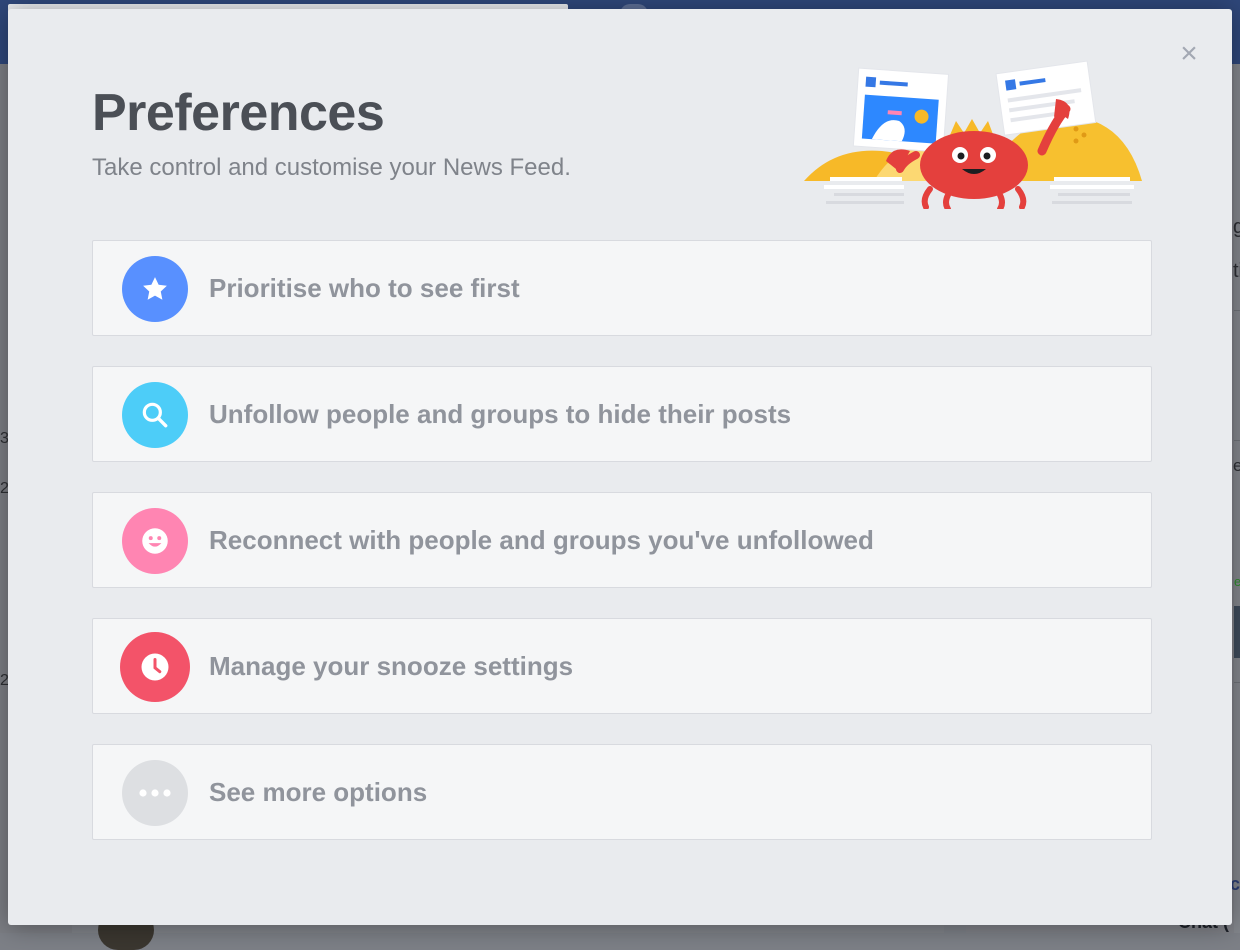 This screenshot has height=950, width=1240. Describe the element at coordinates (1237, 632) in the screenshot. I see `background-photo` at that location.